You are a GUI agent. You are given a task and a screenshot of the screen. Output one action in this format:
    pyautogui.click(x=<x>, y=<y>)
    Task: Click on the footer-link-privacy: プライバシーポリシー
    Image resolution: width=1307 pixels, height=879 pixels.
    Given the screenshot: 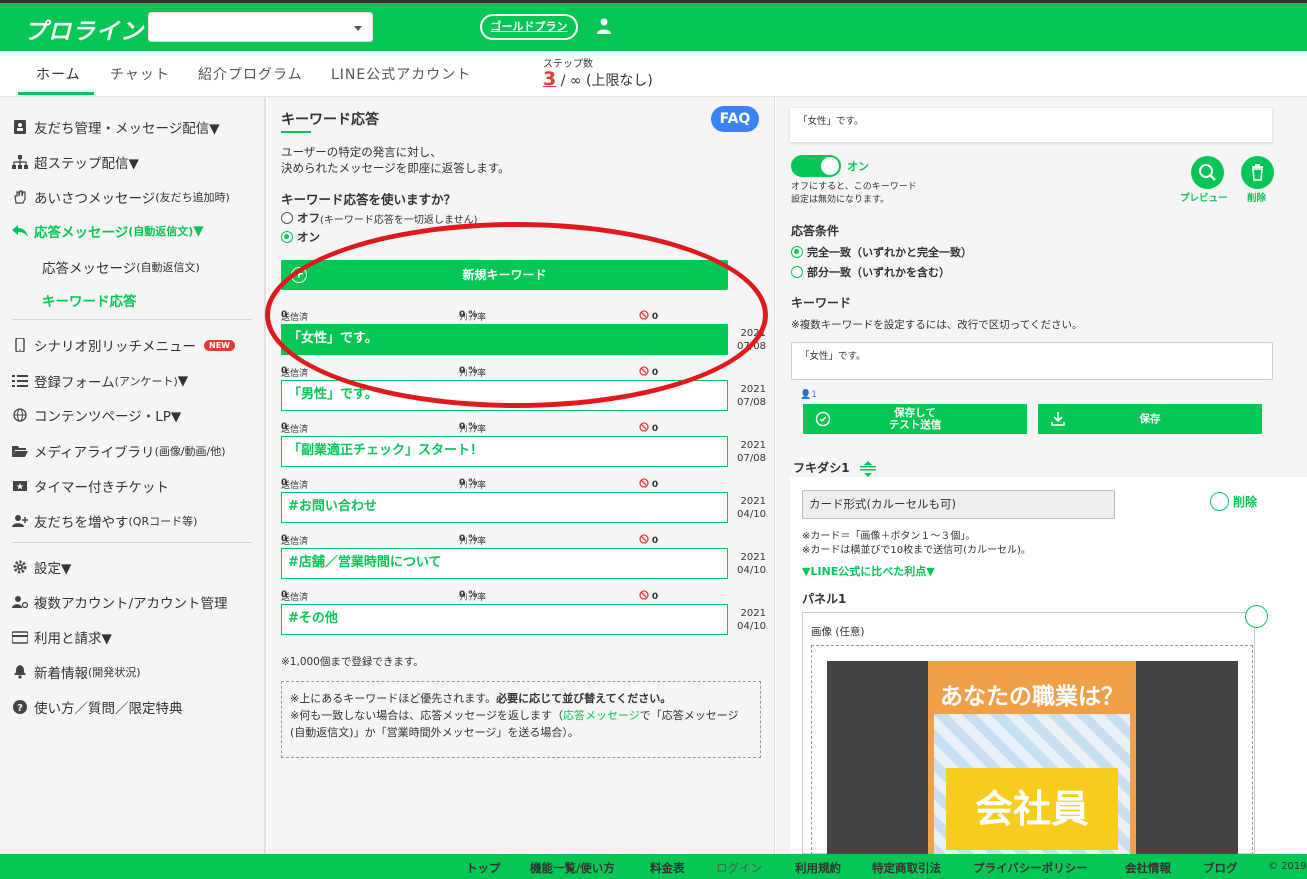 What is the action you would take?
    pyautogui.click(x=1030, y=868)
    